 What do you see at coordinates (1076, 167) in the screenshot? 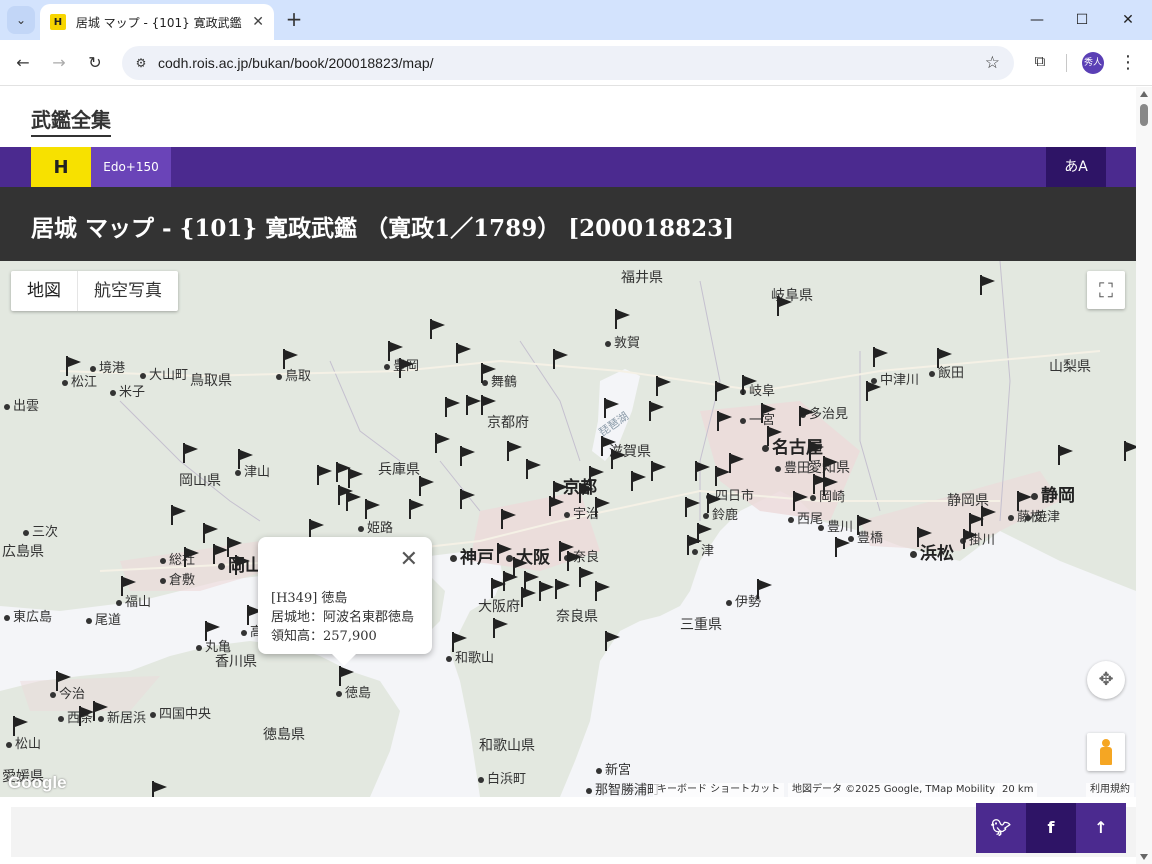
I see `language-icon: あA` at bounding box center [1076, 167].